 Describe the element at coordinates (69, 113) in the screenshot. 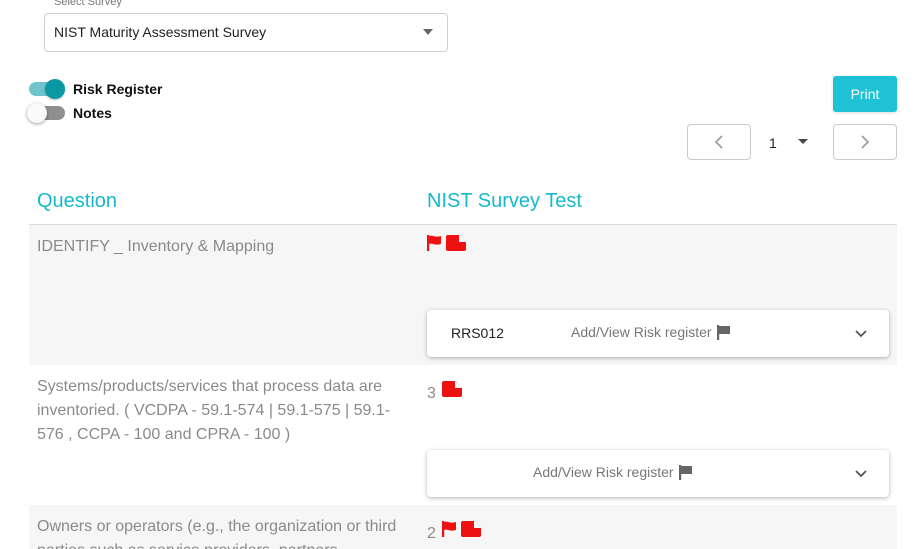

I see `notes-toggle: Notes` at that location.